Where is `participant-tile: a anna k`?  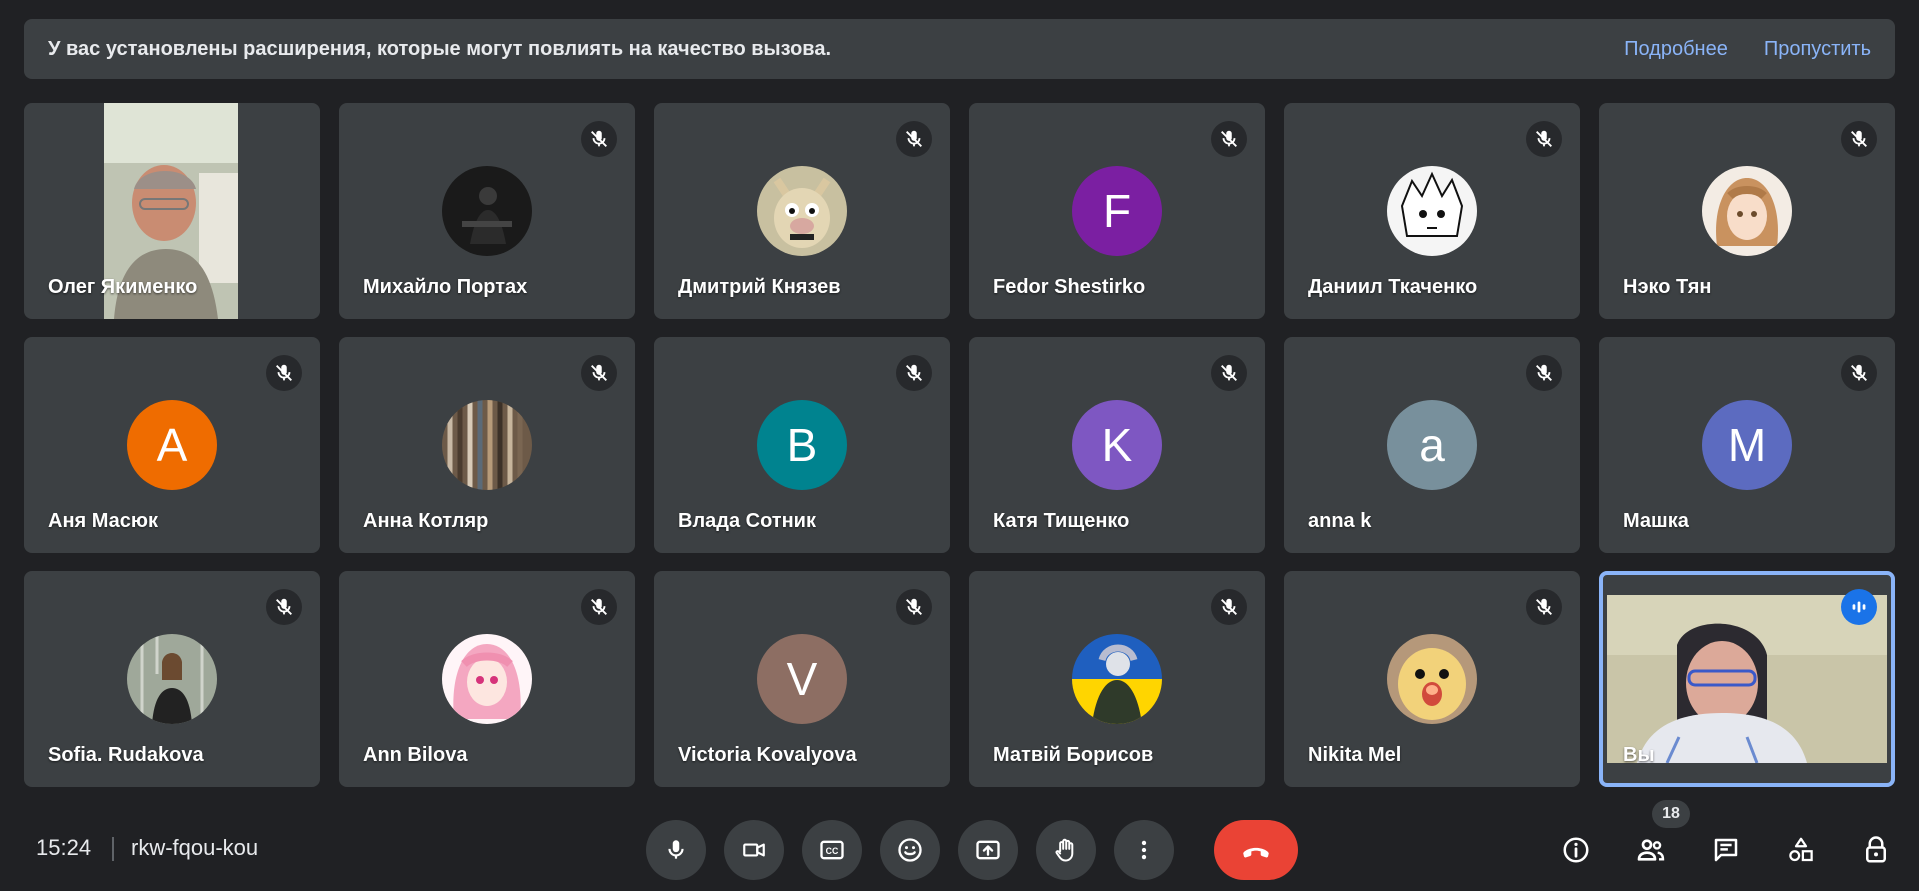
participant-tile: a anna k is located at coordinates (1432, 445).